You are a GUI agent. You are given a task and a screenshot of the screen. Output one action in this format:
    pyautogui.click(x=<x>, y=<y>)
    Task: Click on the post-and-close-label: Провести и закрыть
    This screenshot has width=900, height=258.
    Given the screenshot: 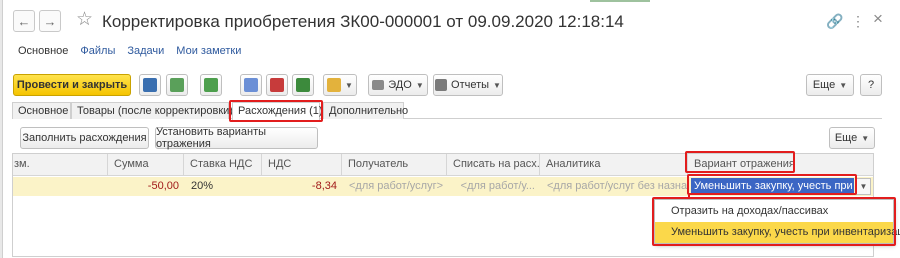 What is the action you would take?
    pyautogui.click(x=72, y=85)
    